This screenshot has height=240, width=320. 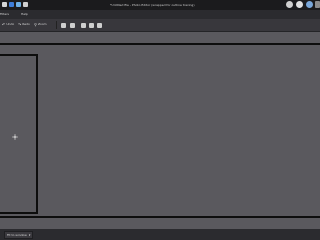 I want to click on user-icon, so click(x=317, y=4).